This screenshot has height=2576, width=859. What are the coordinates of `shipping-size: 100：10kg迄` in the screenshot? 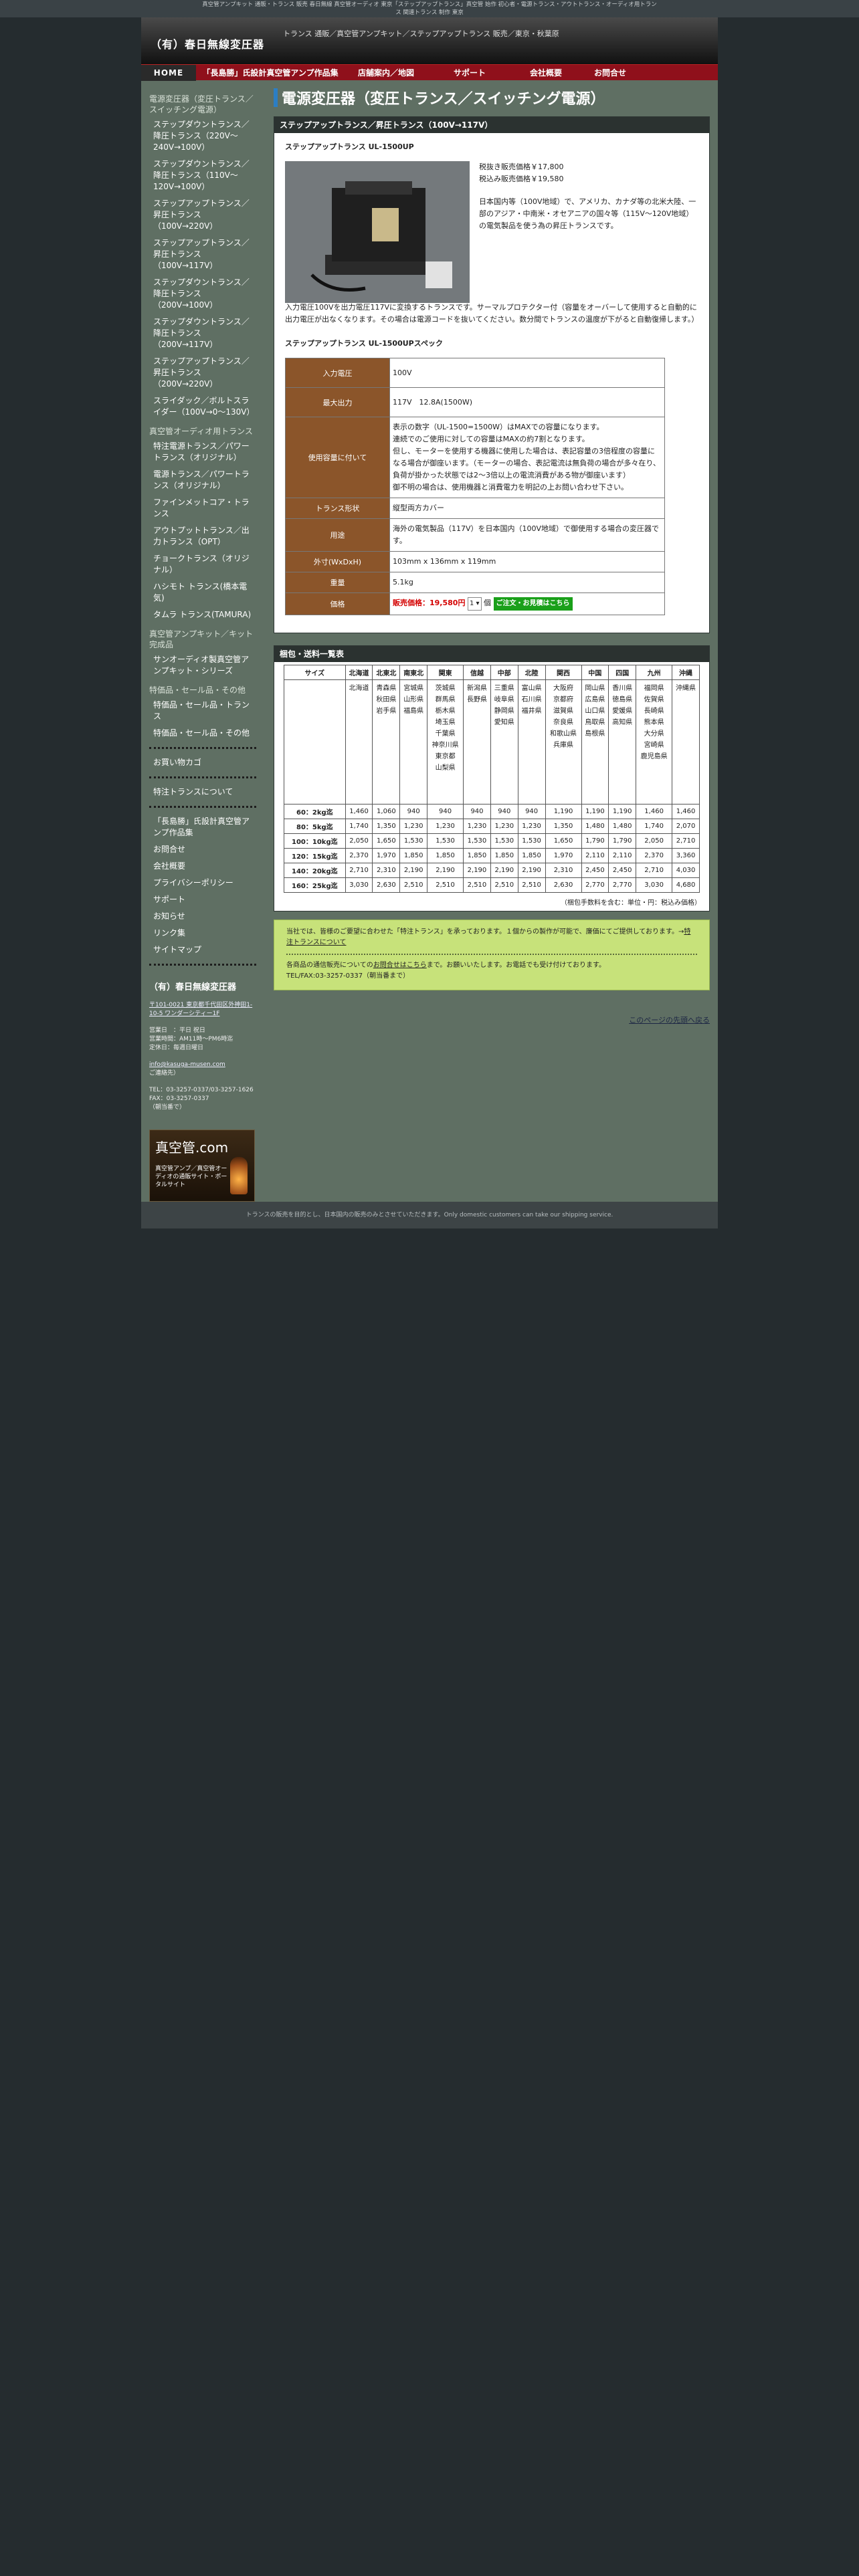 It's located at (315, 841).